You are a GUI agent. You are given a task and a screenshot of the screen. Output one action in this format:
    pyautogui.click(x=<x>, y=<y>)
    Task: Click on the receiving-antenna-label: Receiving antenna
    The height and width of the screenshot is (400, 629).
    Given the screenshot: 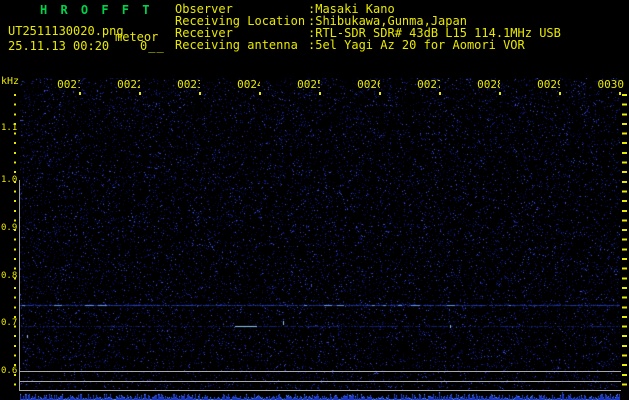 What is the action you would take?
    pyautogui.click(x=236, y=45)
    